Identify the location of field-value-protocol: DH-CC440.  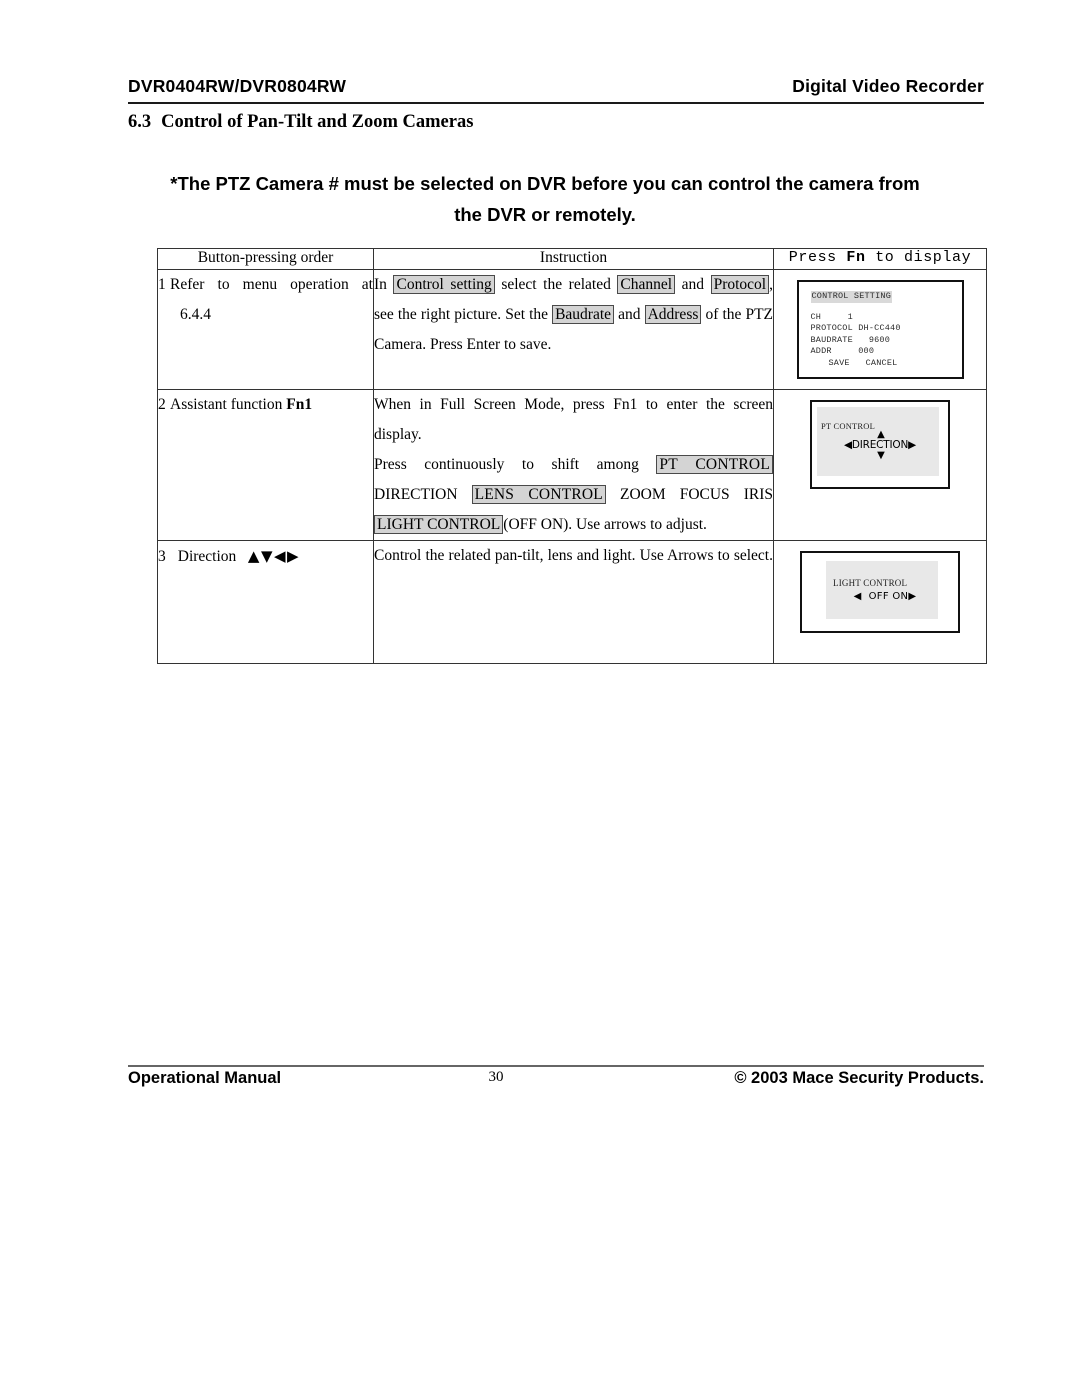
(879, 328).